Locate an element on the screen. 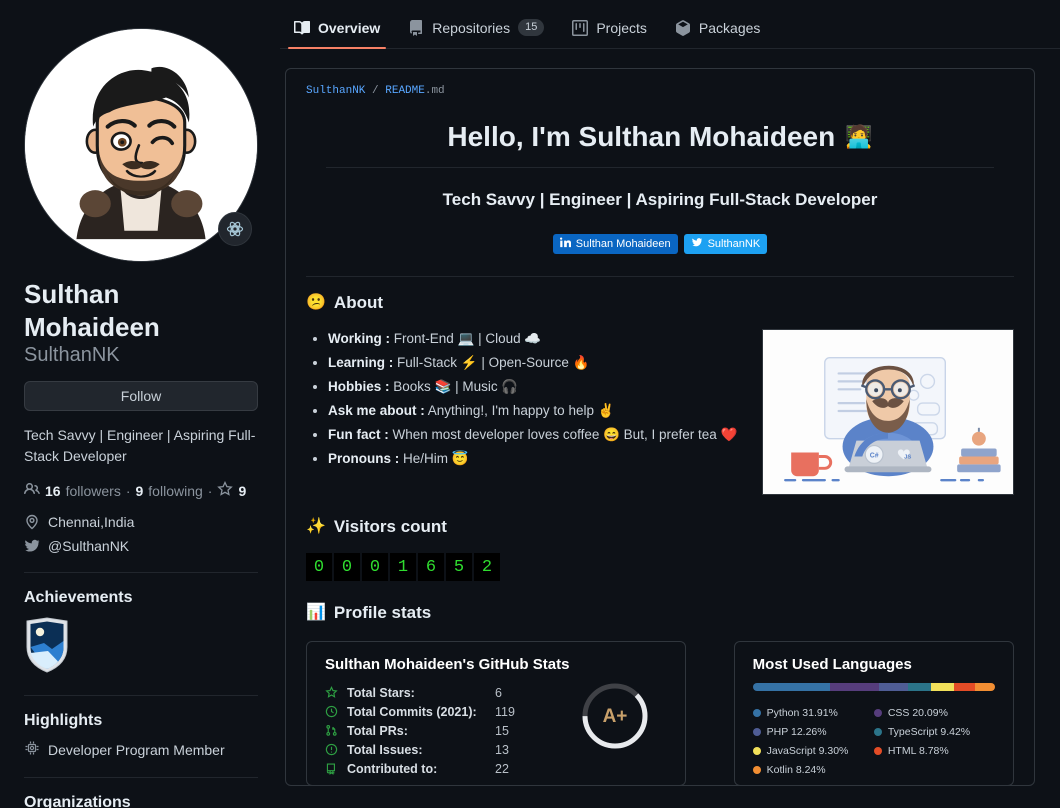 The image size is (1060, 808). avatar-container is located at coordinates (141, 145).